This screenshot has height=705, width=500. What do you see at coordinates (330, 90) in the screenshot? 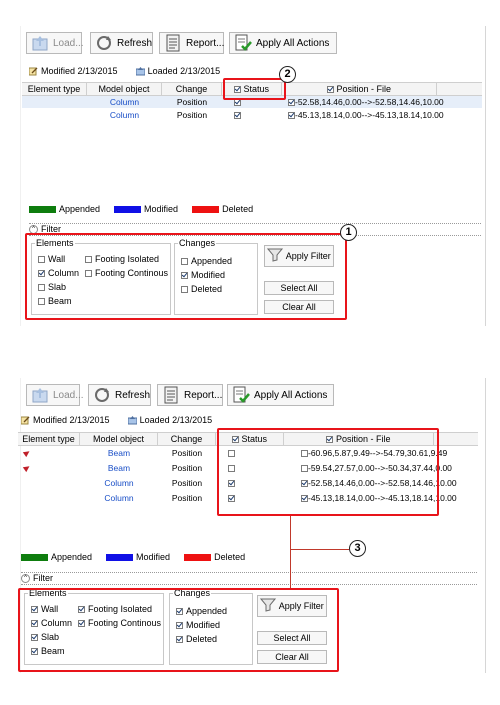
I see `file-all-checkbox` at bounding box center [330, 90].